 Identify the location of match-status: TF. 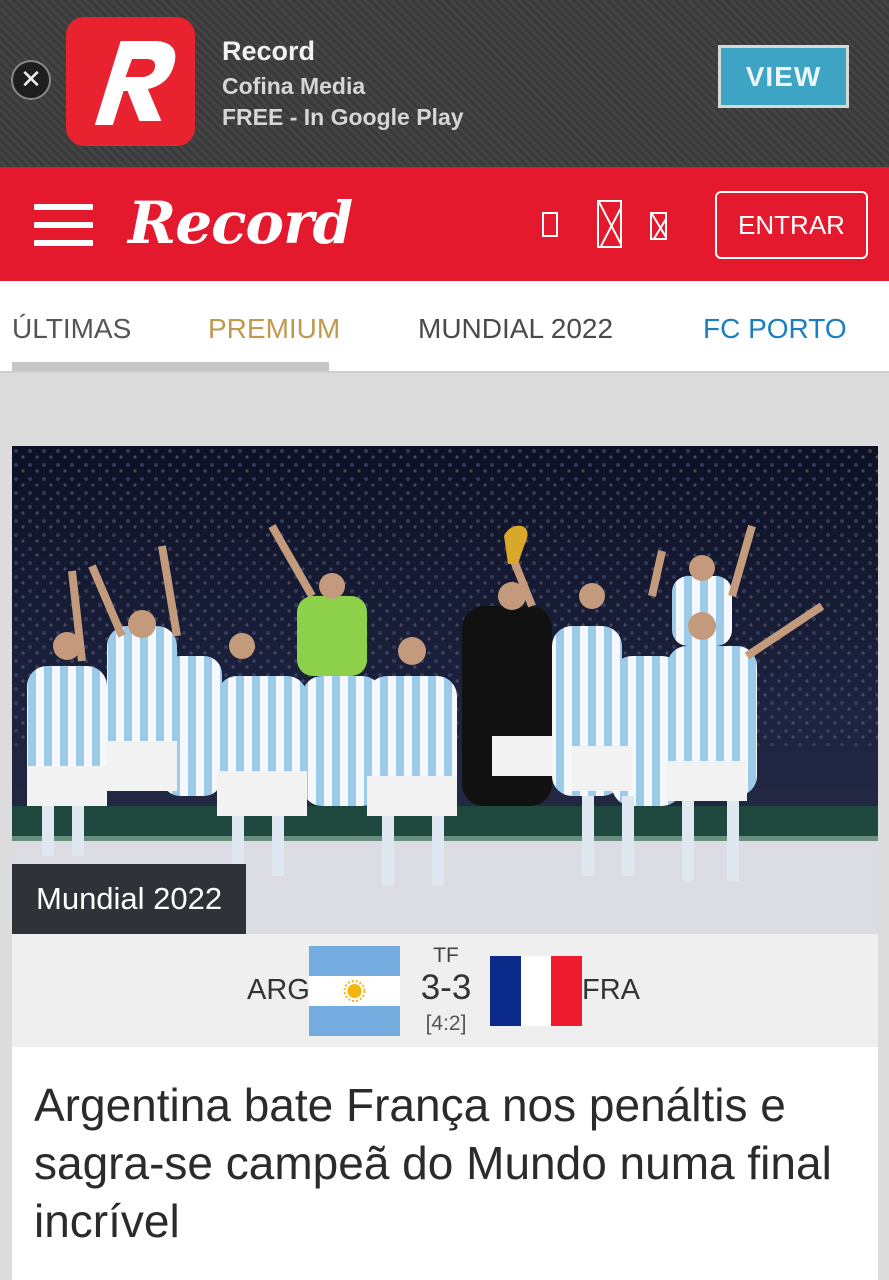
(446, 955).